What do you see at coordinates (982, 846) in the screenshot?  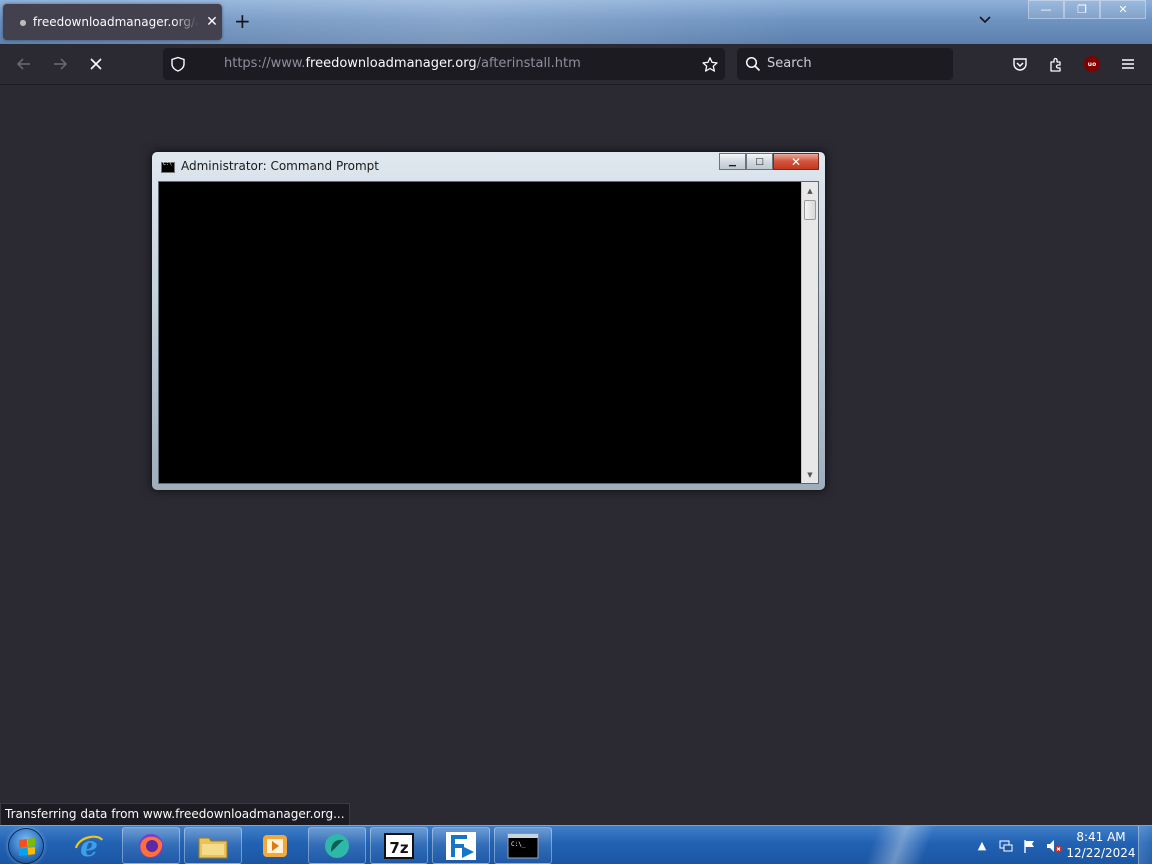 I see `show-hidden-icons-arrow-icon: ▲` at bounding box center [982, 846].